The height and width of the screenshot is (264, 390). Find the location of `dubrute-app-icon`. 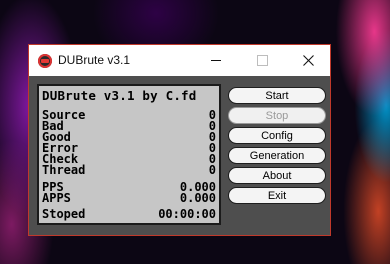

dubrute-app-icon is located at coordinates (45, 61).